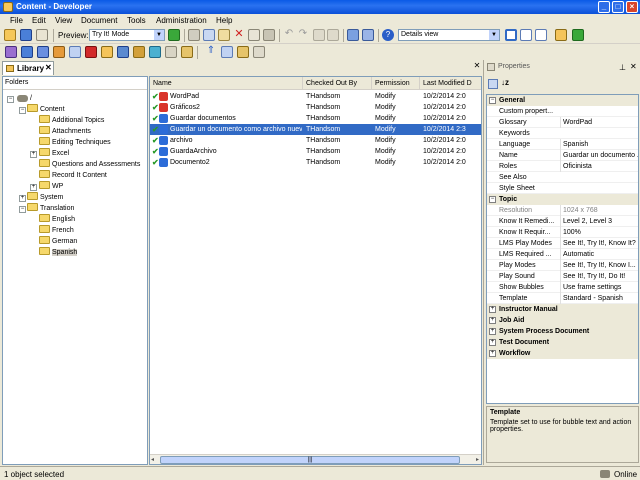 This screenshot has width=640, height=480. Describe the element at coordinates (57, 219) in the screenshot. I see `tree-item-english: English` at that location.